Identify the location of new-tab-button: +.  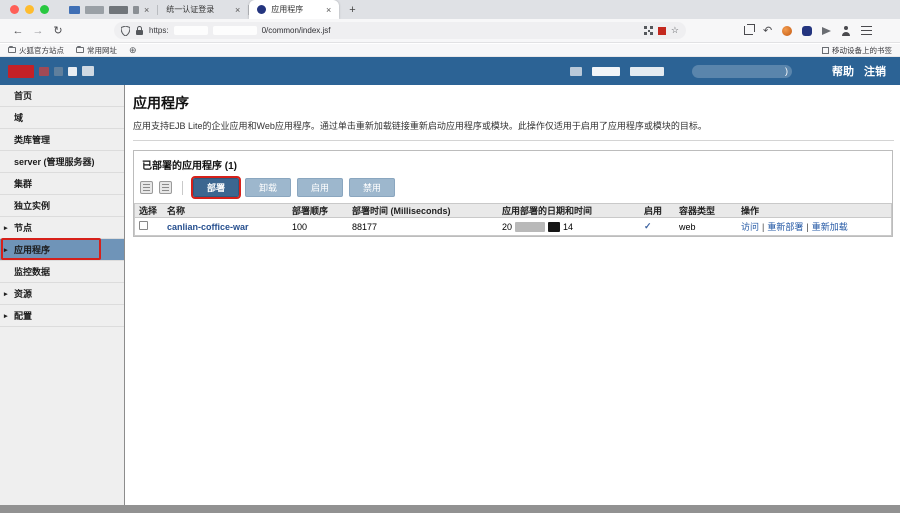
(352, 10).